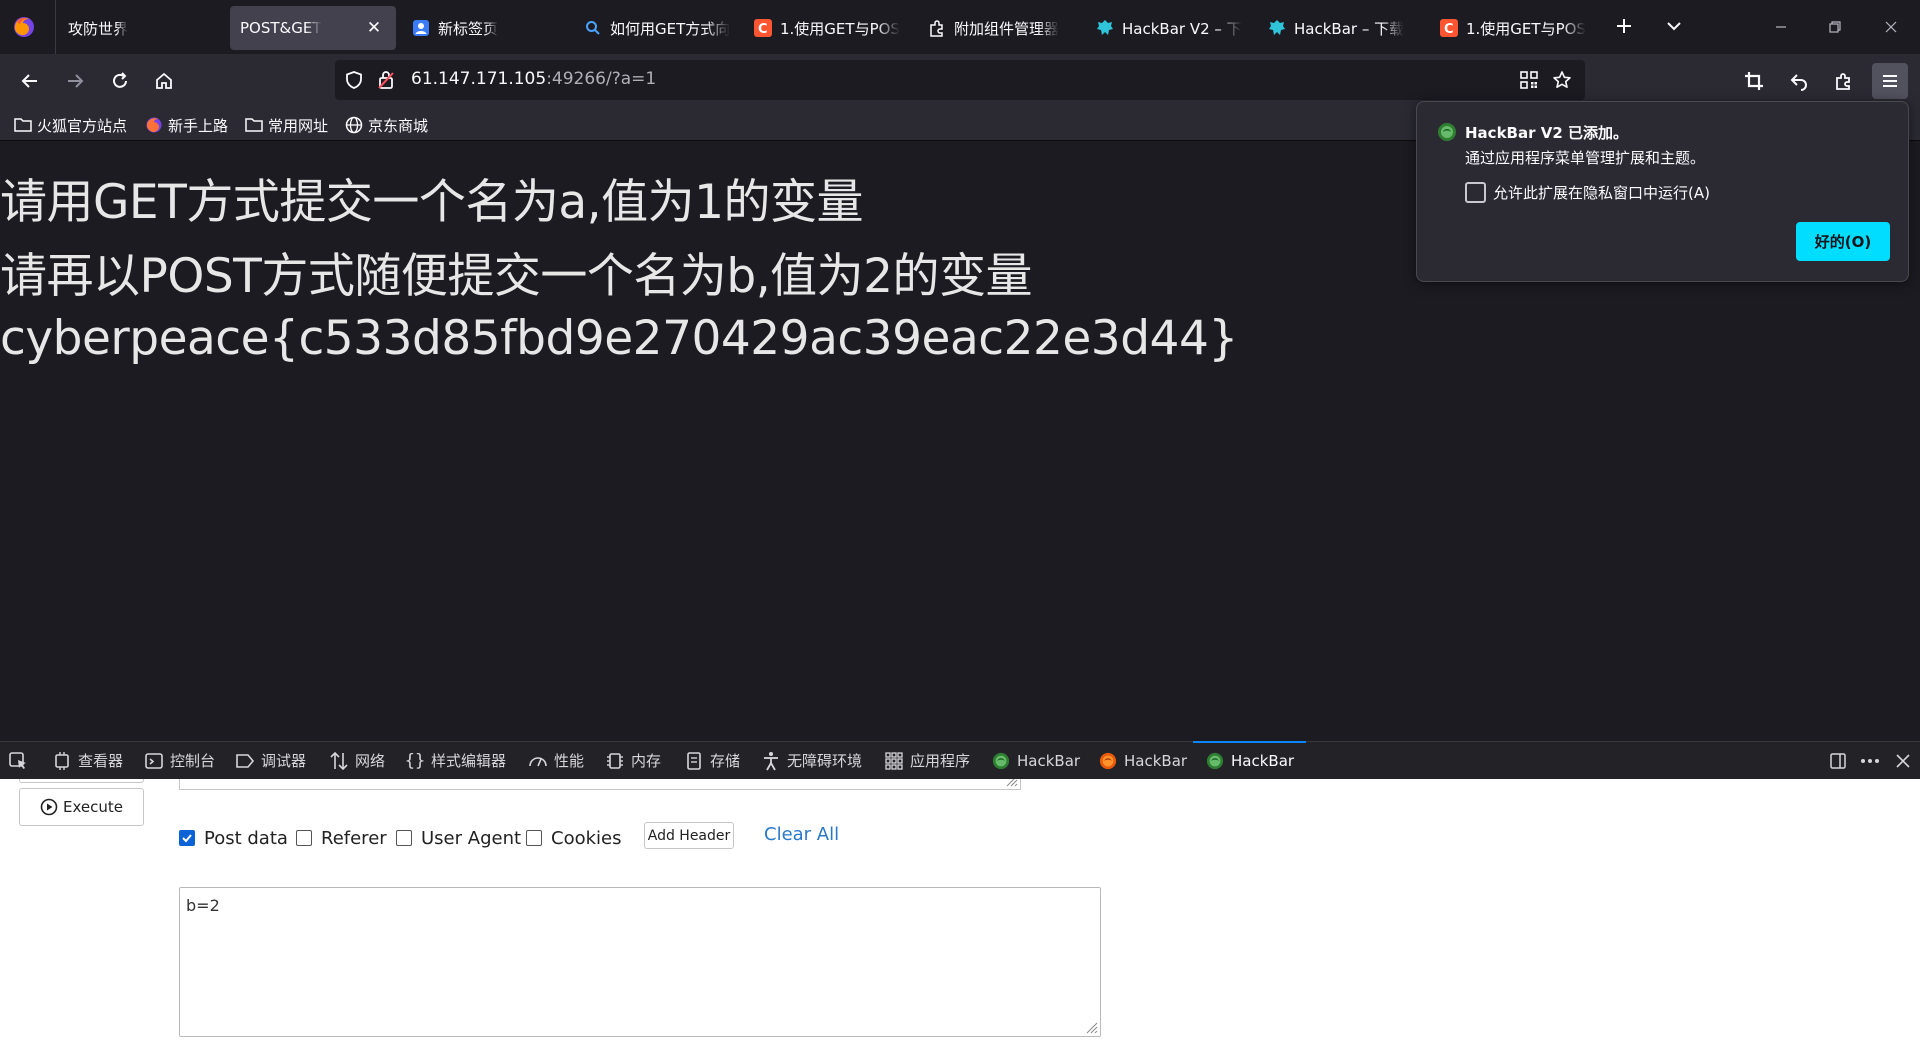 The image size is (1920, 1056). Describe the element at coordinates (455, 760) in the screenshot. I see `tab-style-editor: {} 样式编辑器` at that location.